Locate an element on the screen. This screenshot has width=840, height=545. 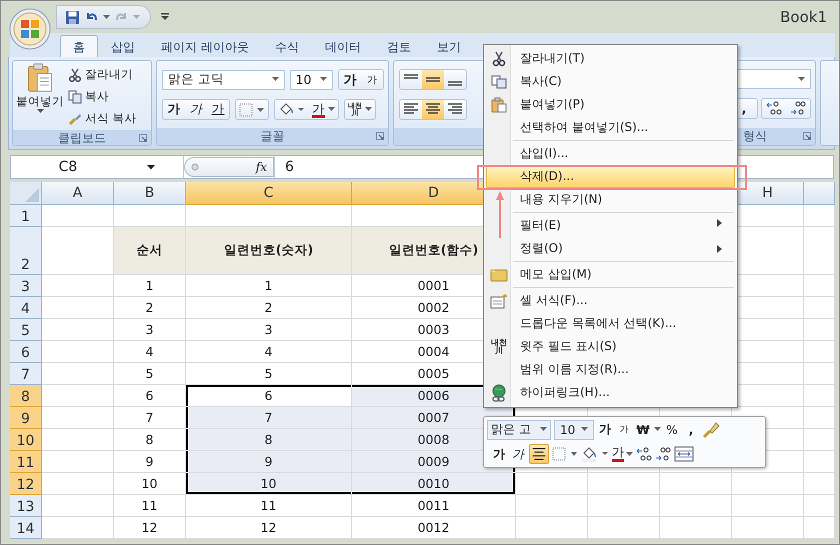
globe-icon is located at coordinates (499, 393).